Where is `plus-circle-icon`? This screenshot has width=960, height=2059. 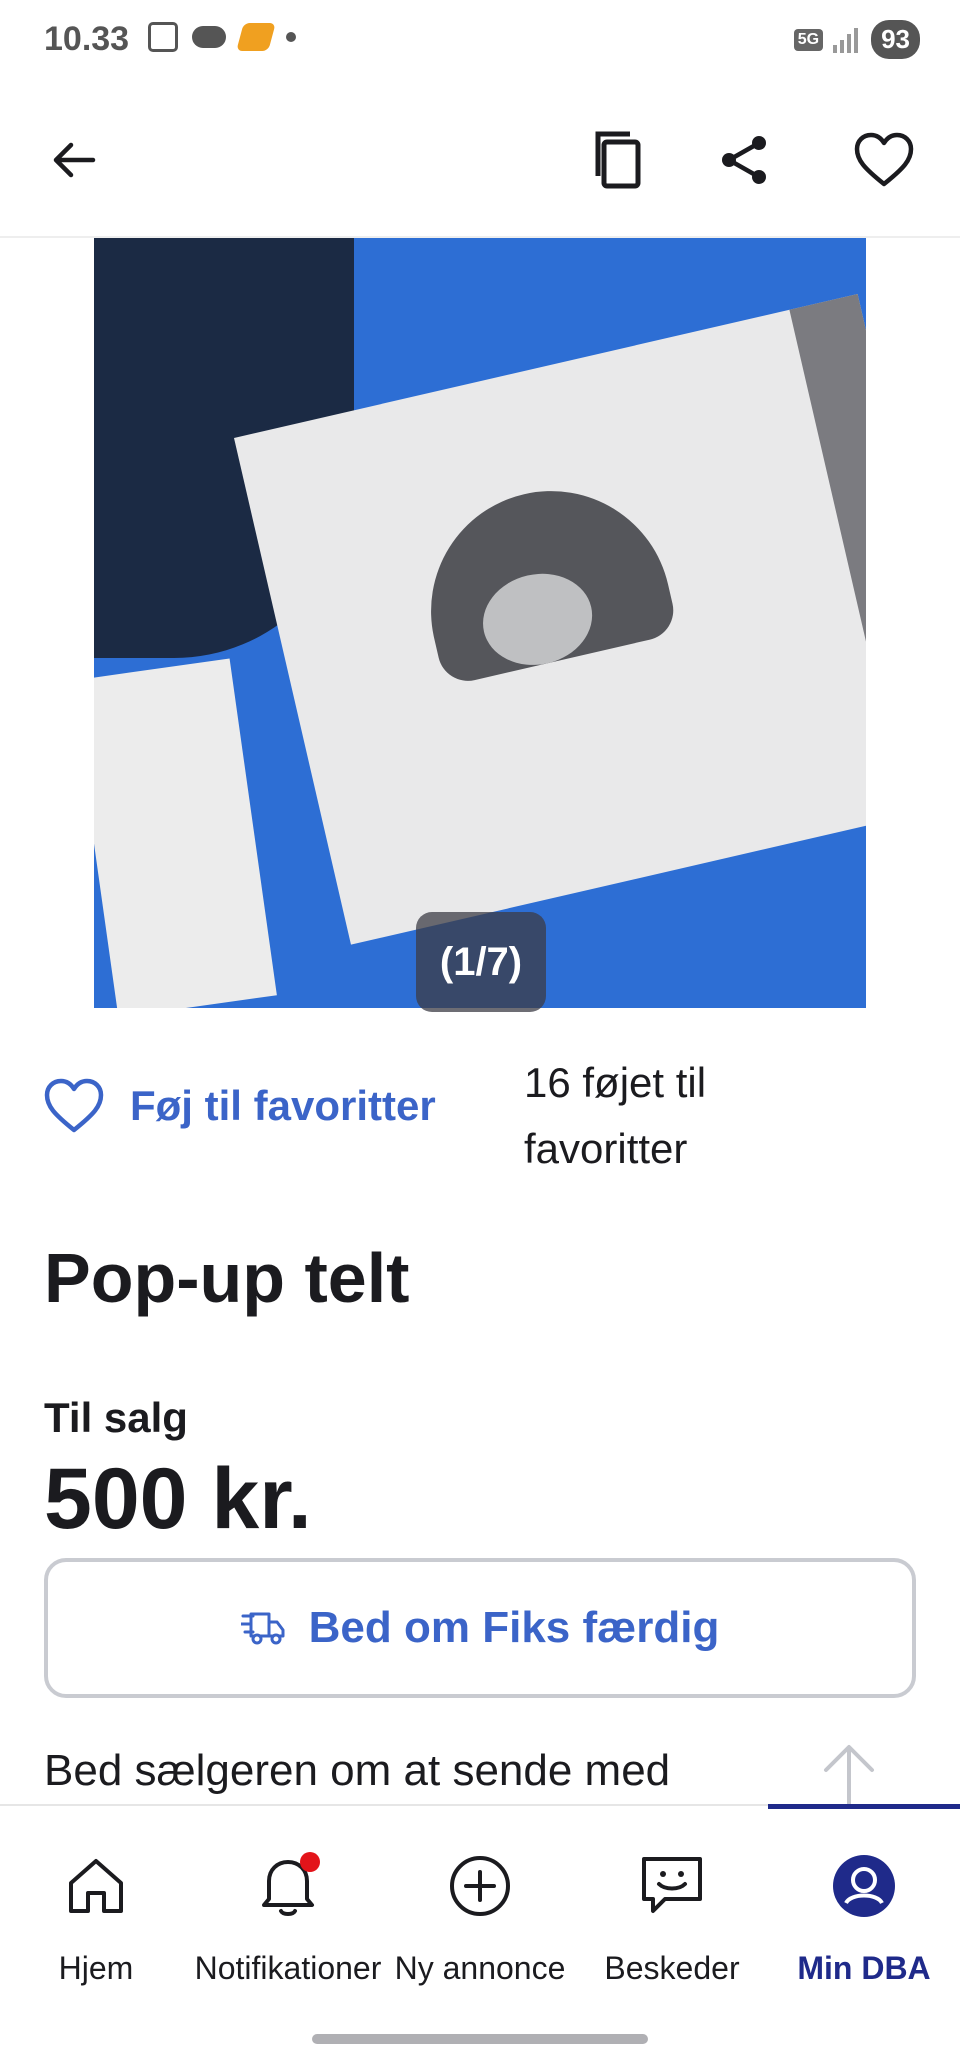
plus-circle-icon is located at coordinates (480, 1886).